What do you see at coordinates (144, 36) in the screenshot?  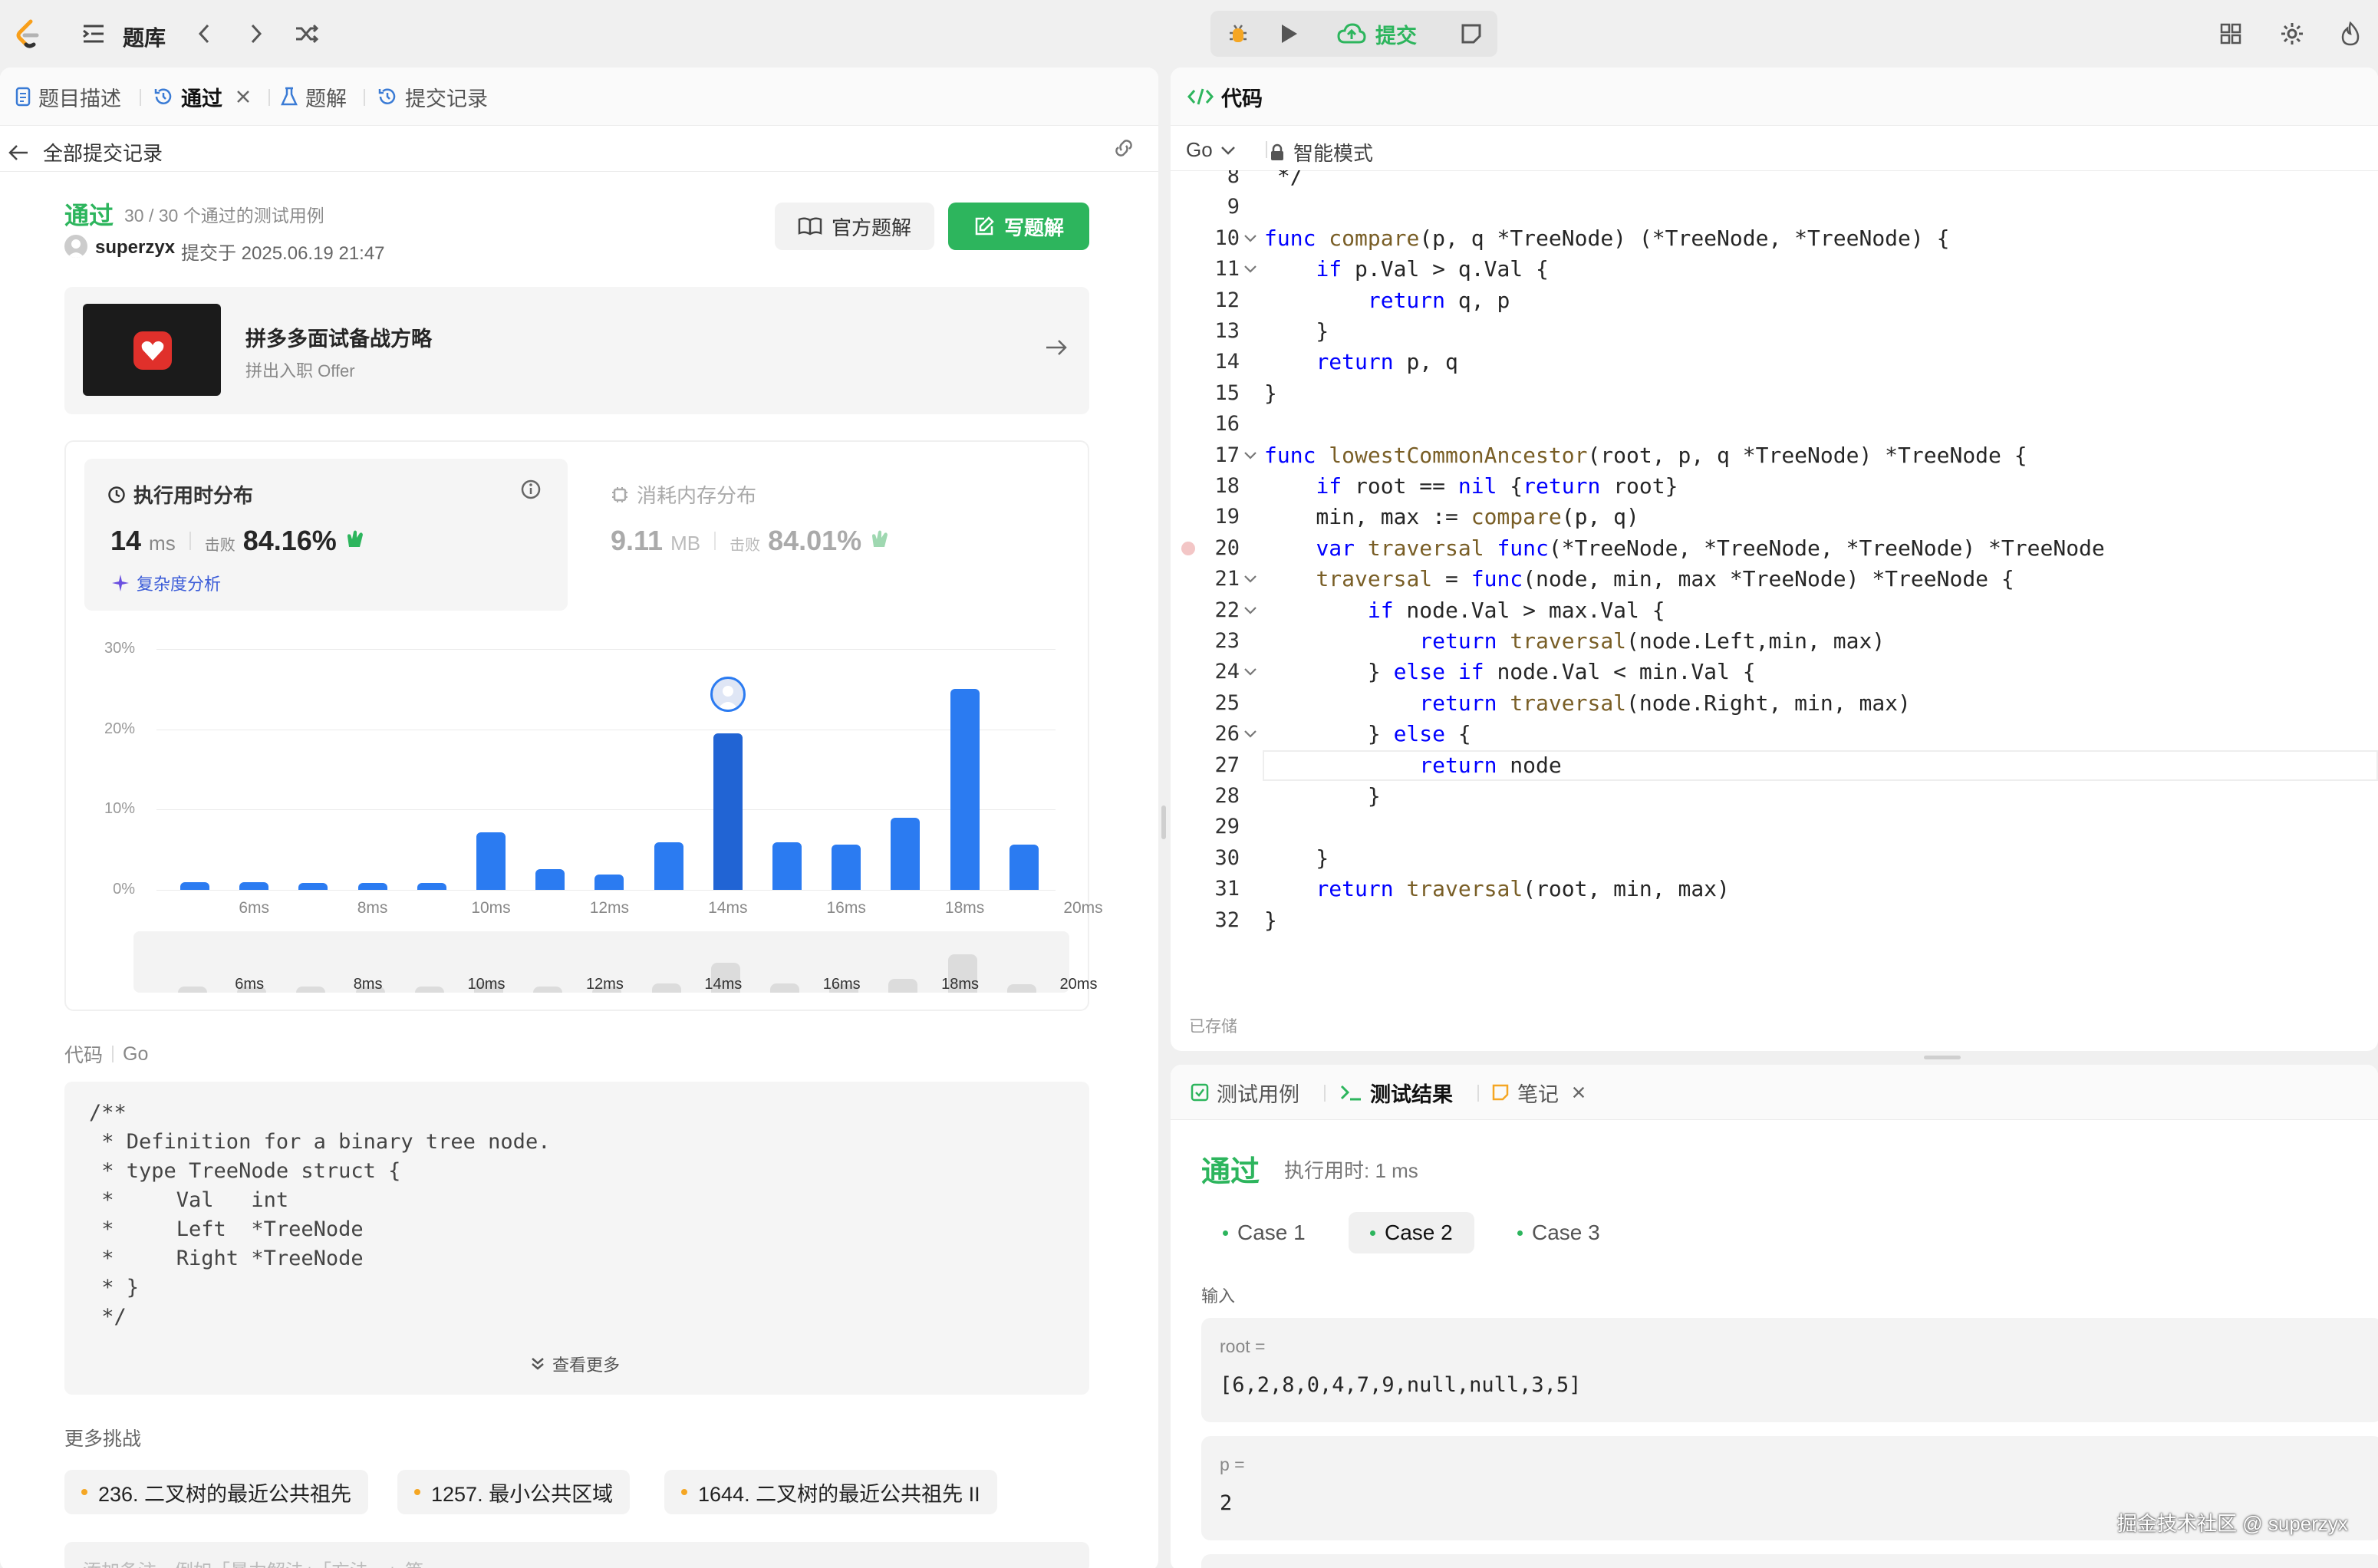 I see `library-link: 题库` at bounding box center [144, 36].